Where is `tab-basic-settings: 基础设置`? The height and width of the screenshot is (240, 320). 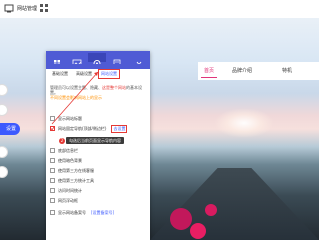
tab-basic-settings: 基础设置 is located at coordinates (60, 74).